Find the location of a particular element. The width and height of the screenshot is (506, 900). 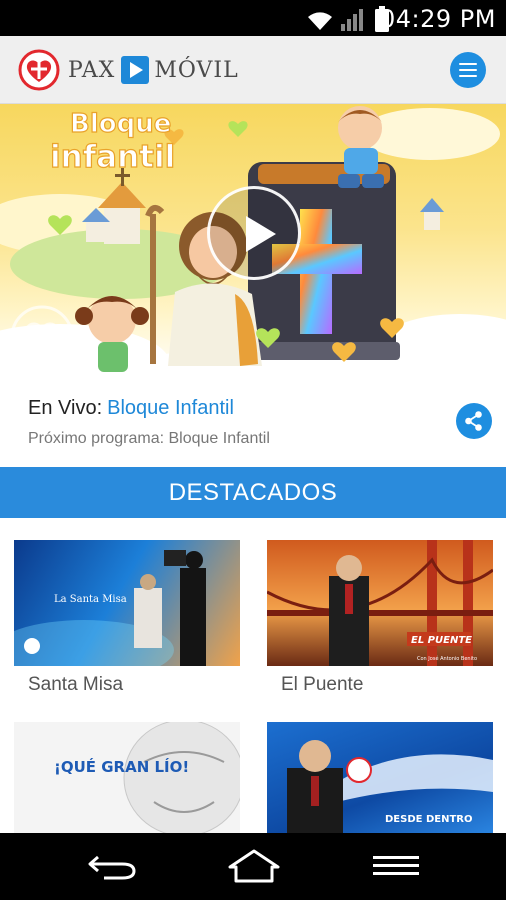

system-nav-bar is located at coordinates (253, 866).